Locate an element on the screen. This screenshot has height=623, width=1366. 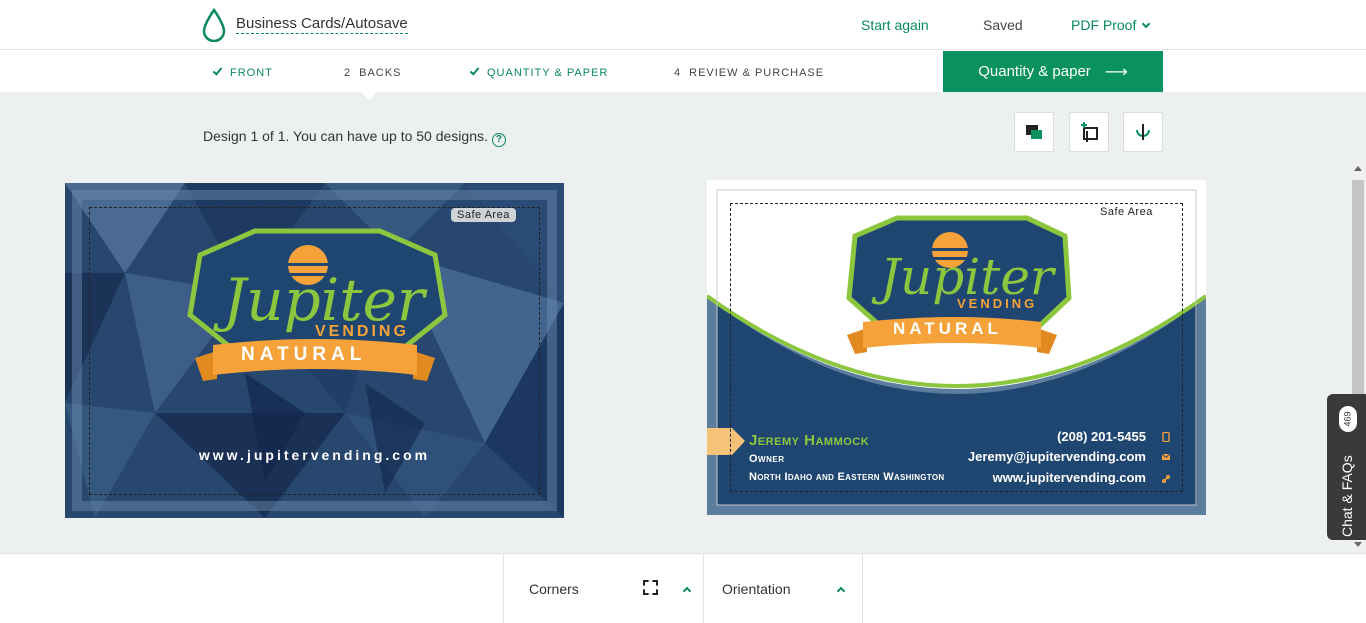
add-design-icon is located at coordinates (1089, 132).